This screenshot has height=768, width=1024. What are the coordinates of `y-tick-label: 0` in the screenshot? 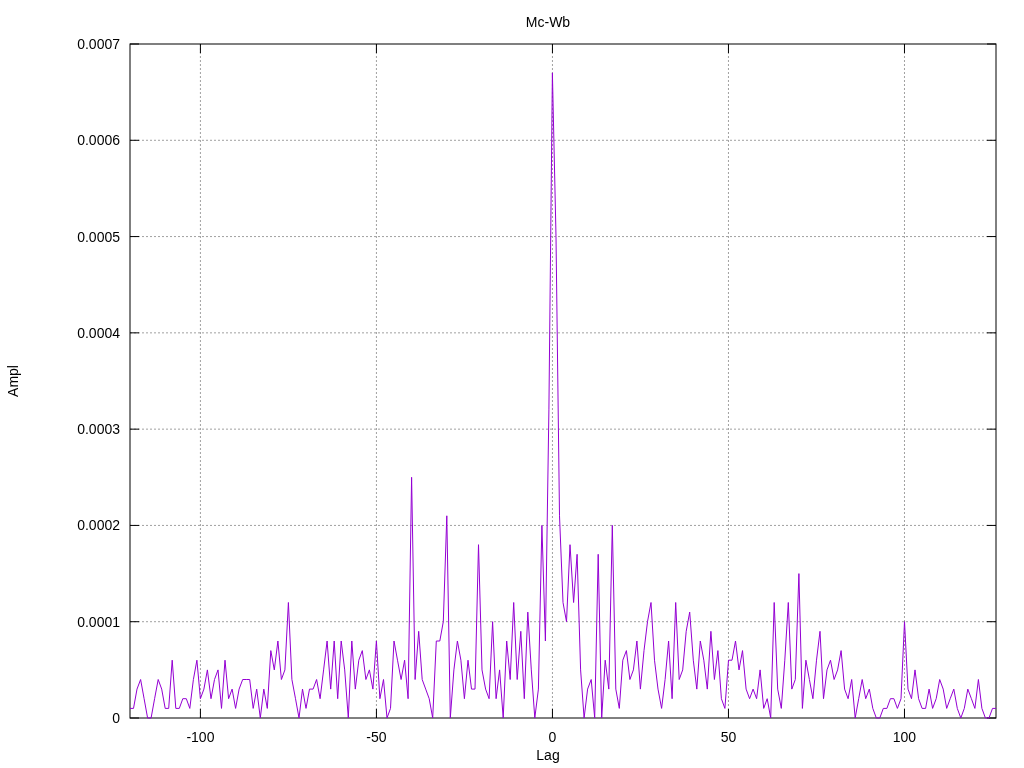 It's located at (116, 718).